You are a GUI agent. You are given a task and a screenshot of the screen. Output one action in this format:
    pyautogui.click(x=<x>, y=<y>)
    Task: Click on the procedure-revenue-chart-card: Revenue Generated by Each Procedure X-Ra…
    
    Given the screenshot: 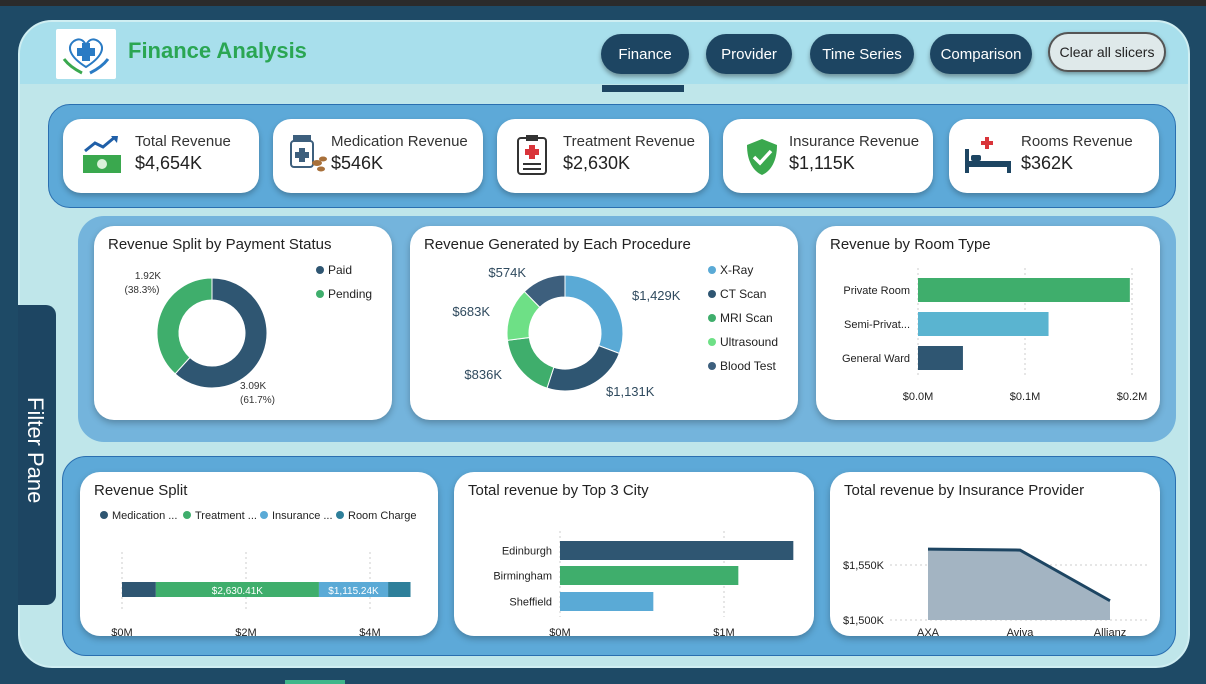 What is the action you would take?
    pyautogui.click(x=604, y=323)
    